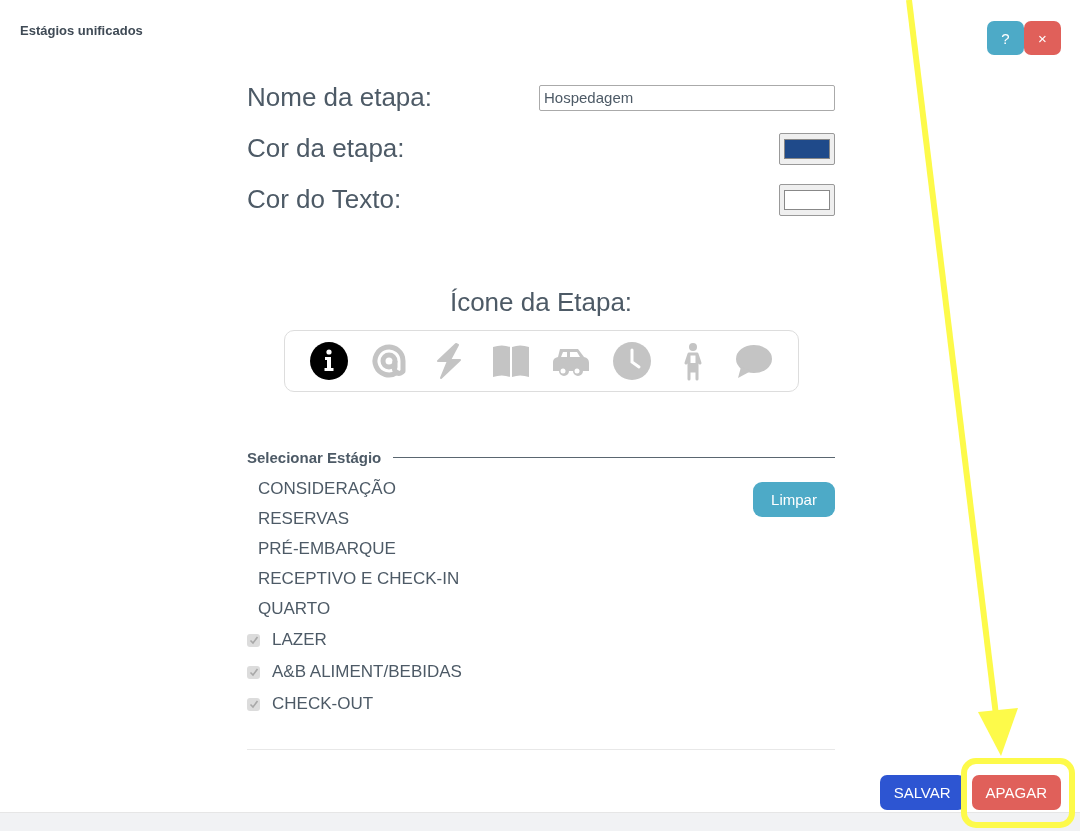  I want to click on stage-item: RESERVAS, so click(298, 519).